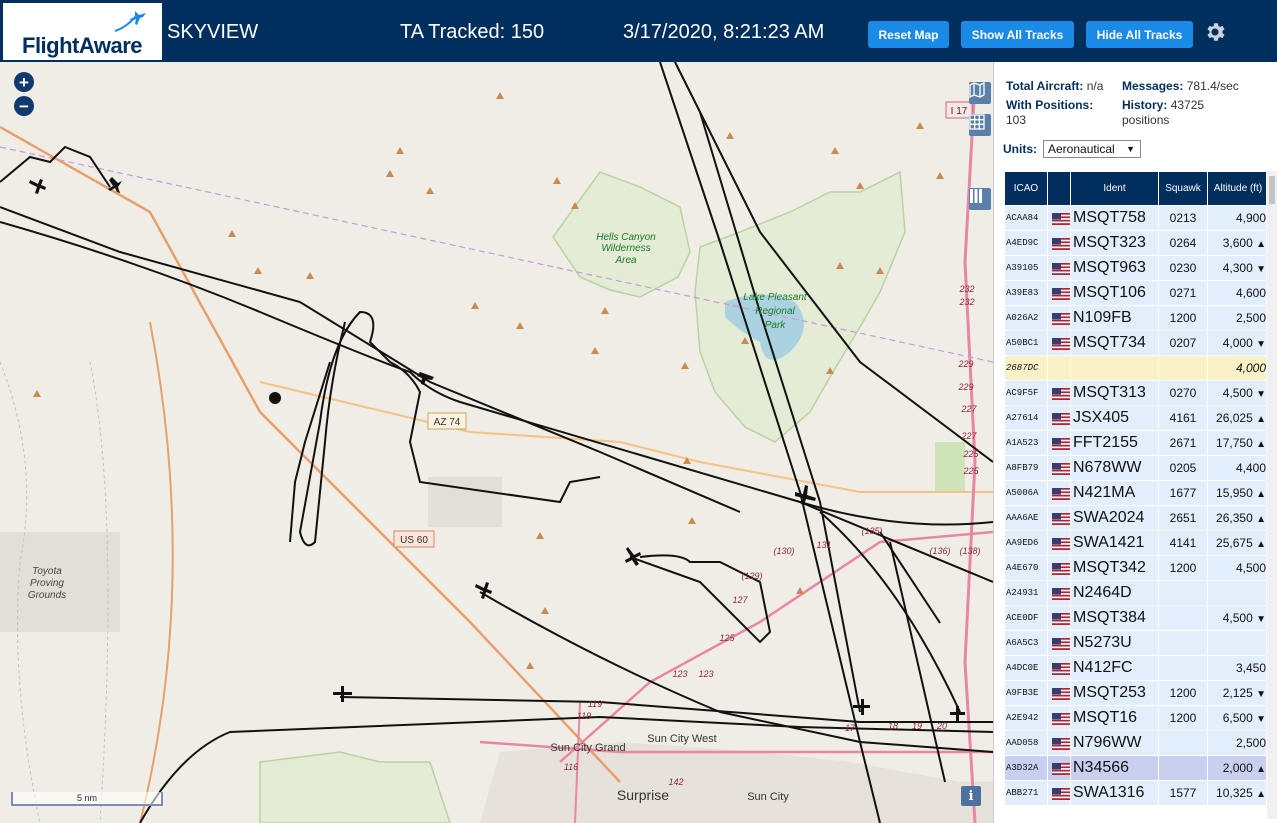  What do you see at coordinates (24, 82) in the screenshot?
I see `zoom-in-button: +` at bounding box center [24, 82].